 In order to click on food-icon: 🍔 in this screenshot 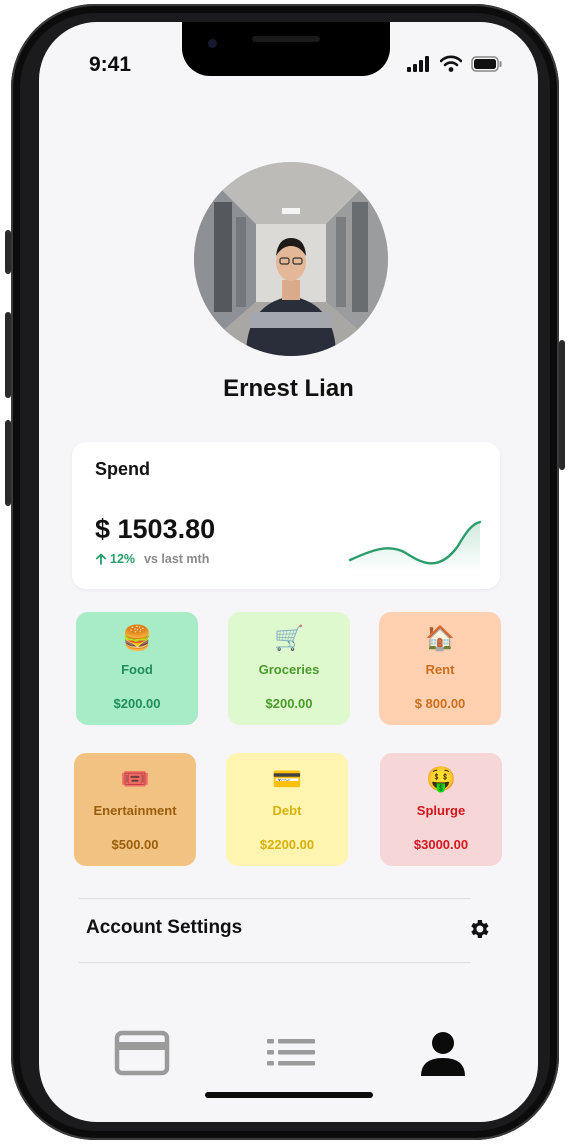, I will do `click(137, 638)`.